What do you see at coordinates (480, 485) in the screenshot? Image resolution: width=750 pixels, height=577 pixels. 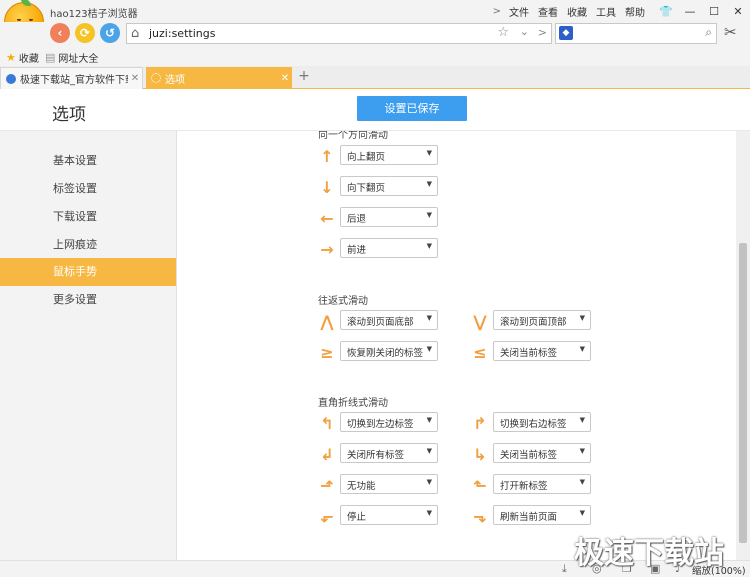 I see `gesture-right-up-icon: ⬑` at bounding box center [480, 485].